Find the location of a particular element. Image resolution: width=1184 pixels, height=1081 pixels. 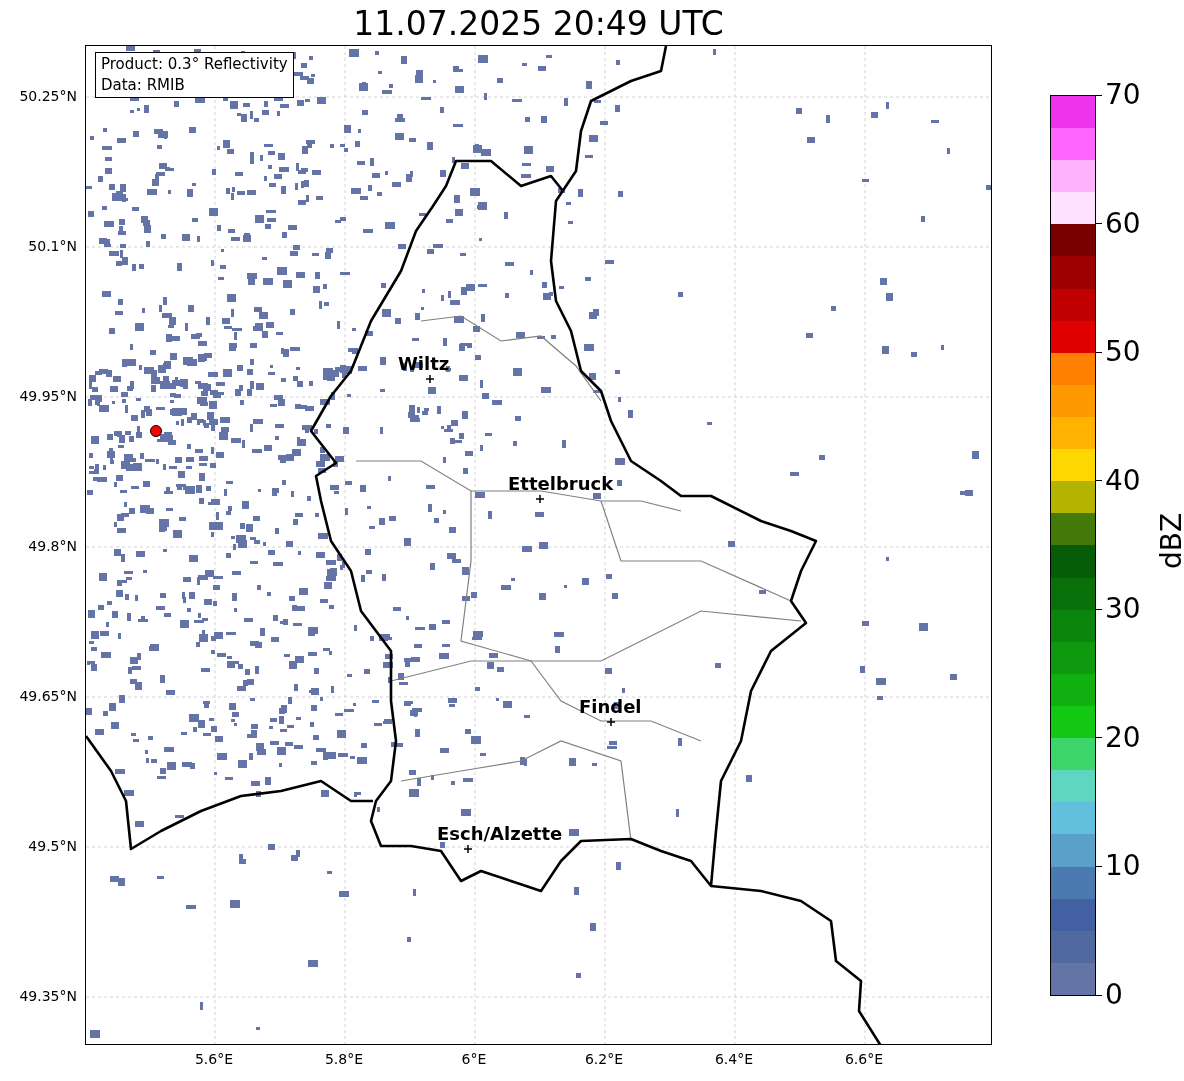

colorbar-tick-label: 10 is located at coordinates (1123, 866).